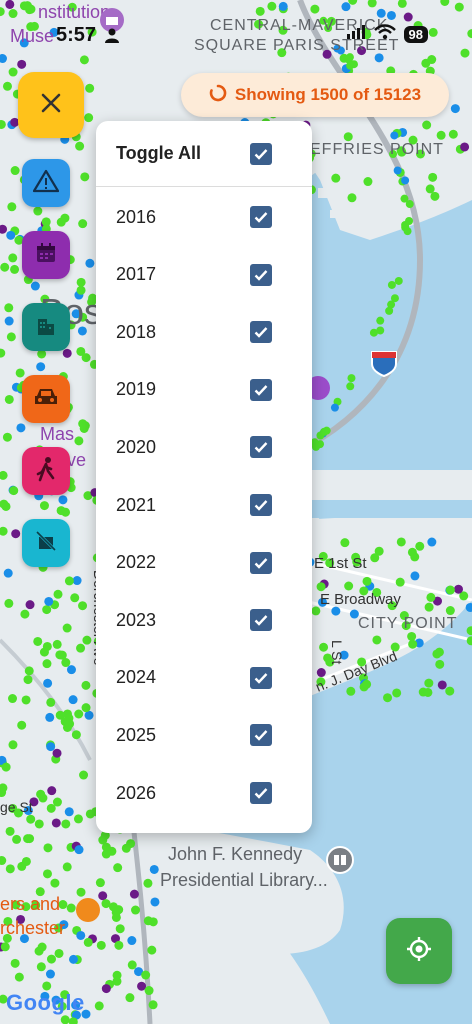 This screenshot has width=472, height=1024. What do you see at coordinates (46, 255) in the screenshot?
I see `year-filter-button` at bounding box center [46, 255].